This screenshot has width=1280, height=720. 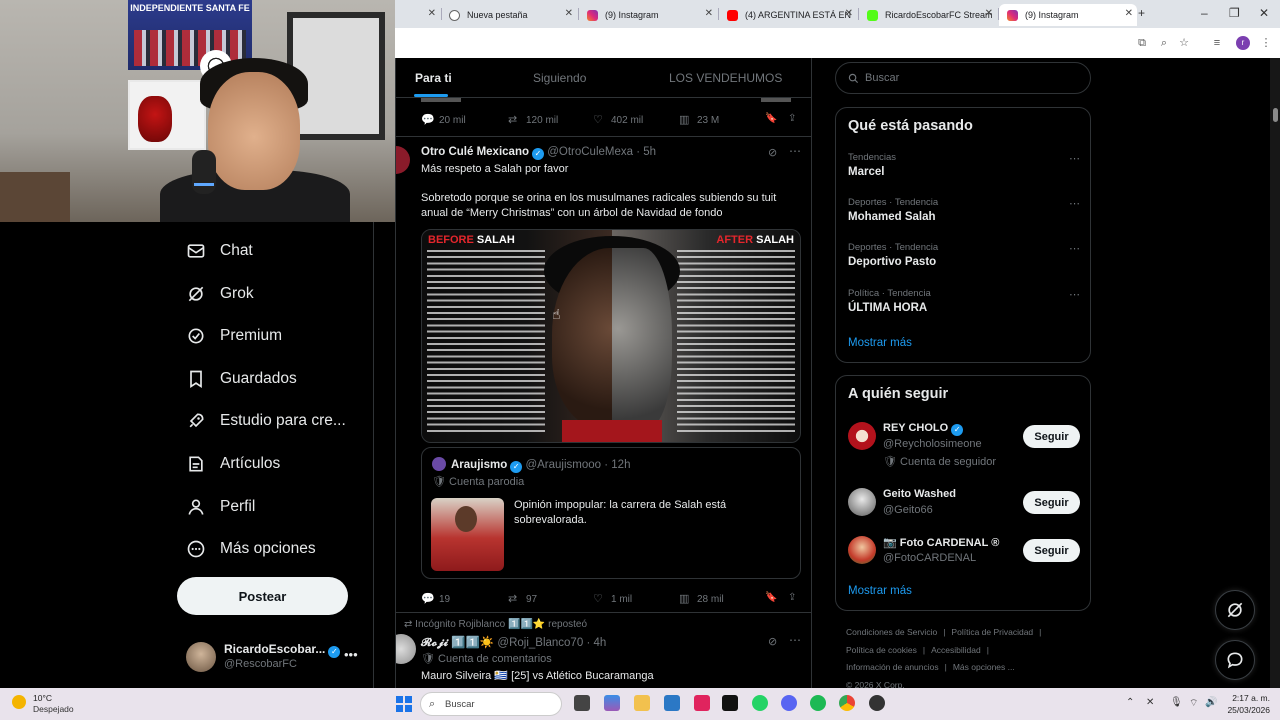 I want to click on browser-tab: (9) Instagram ✕, so click(x=648, y=15).